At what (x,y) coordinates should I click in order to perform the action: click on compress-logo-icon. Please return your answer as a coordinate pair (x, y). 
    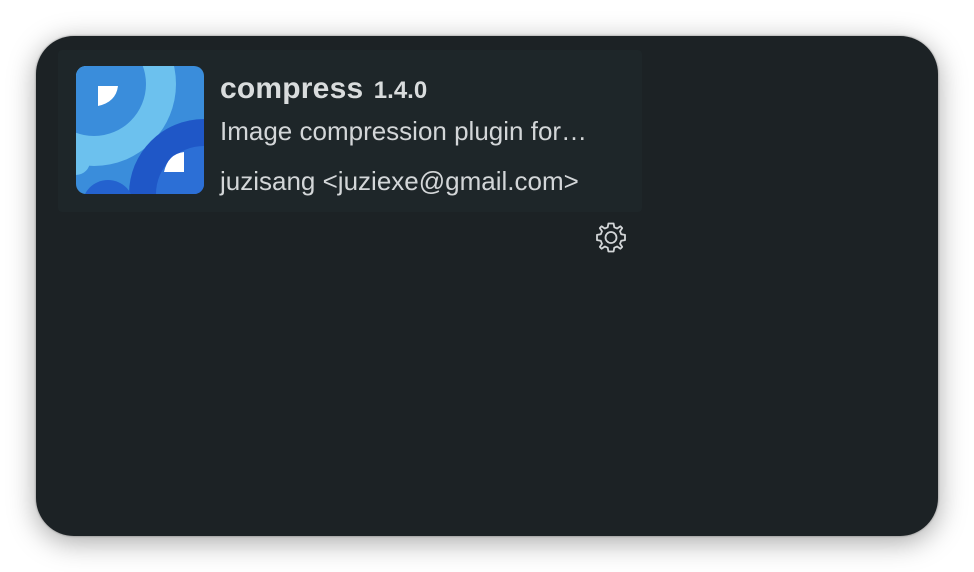
    Looking at the image, I should click on (140, 130).